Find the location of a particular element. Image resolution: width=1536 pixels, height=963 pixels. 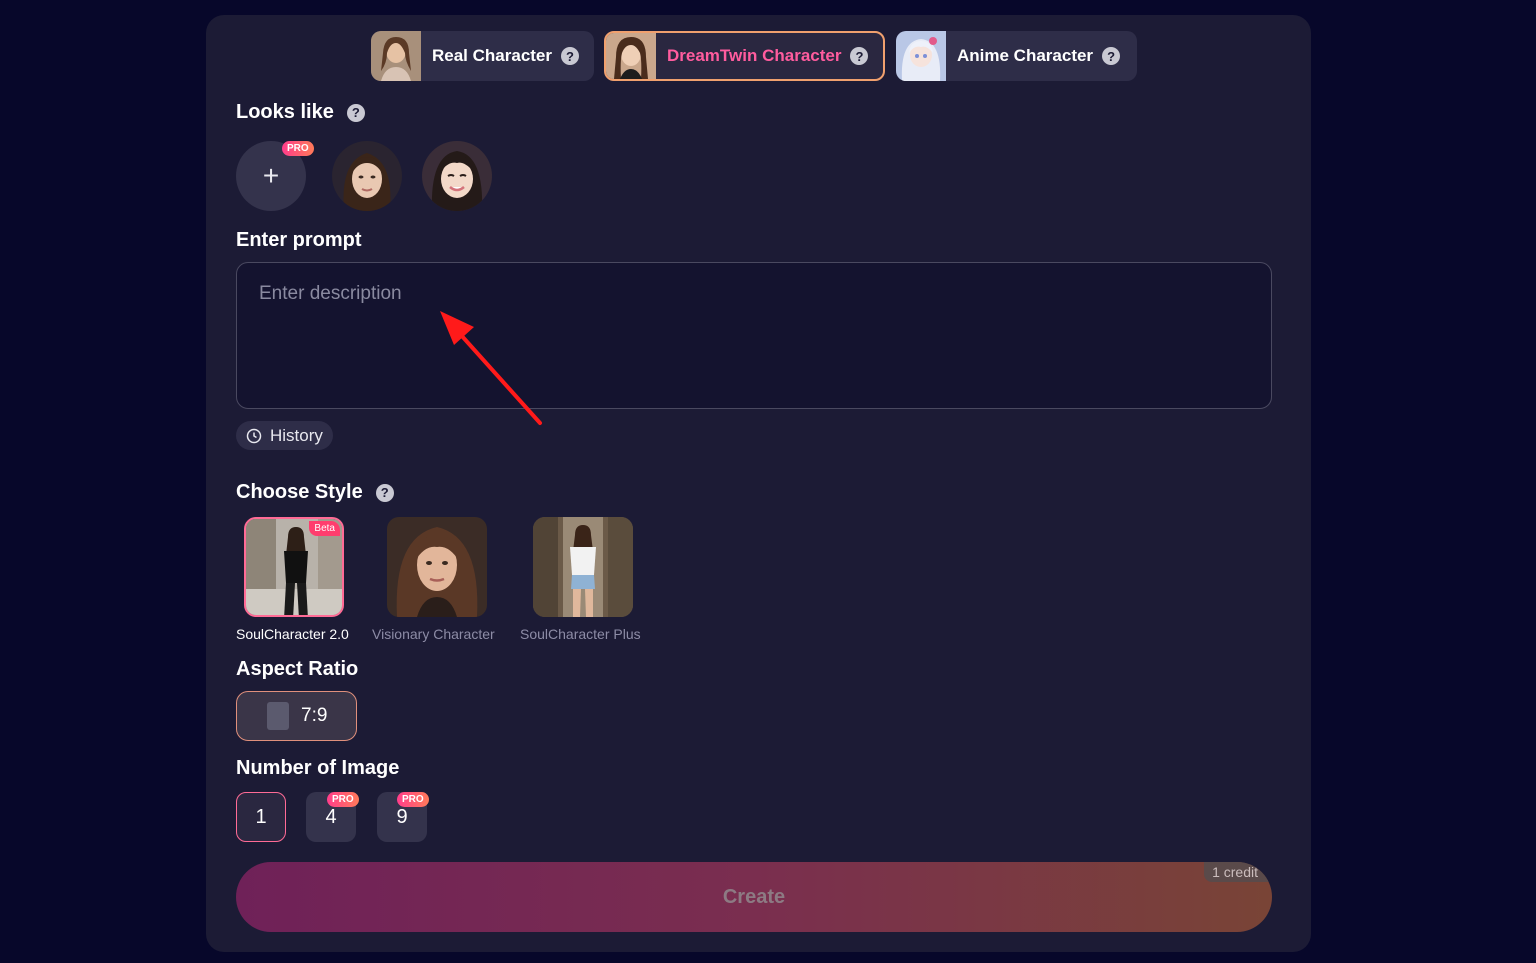

style-card-soulcharacter-plus is located at coordinates (583, 567).